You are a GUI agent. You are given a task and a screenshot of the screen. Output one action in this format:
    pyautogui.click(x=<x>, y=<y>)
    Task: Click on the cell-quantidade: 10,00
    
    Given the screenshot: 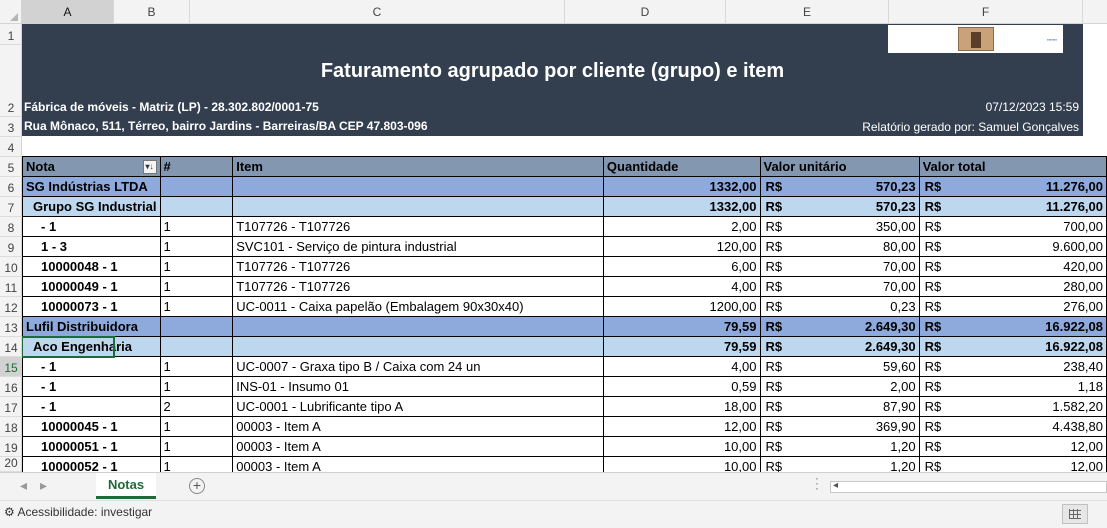 What is the action you would take?
    pyautogui.click(x=681, y=464)
    